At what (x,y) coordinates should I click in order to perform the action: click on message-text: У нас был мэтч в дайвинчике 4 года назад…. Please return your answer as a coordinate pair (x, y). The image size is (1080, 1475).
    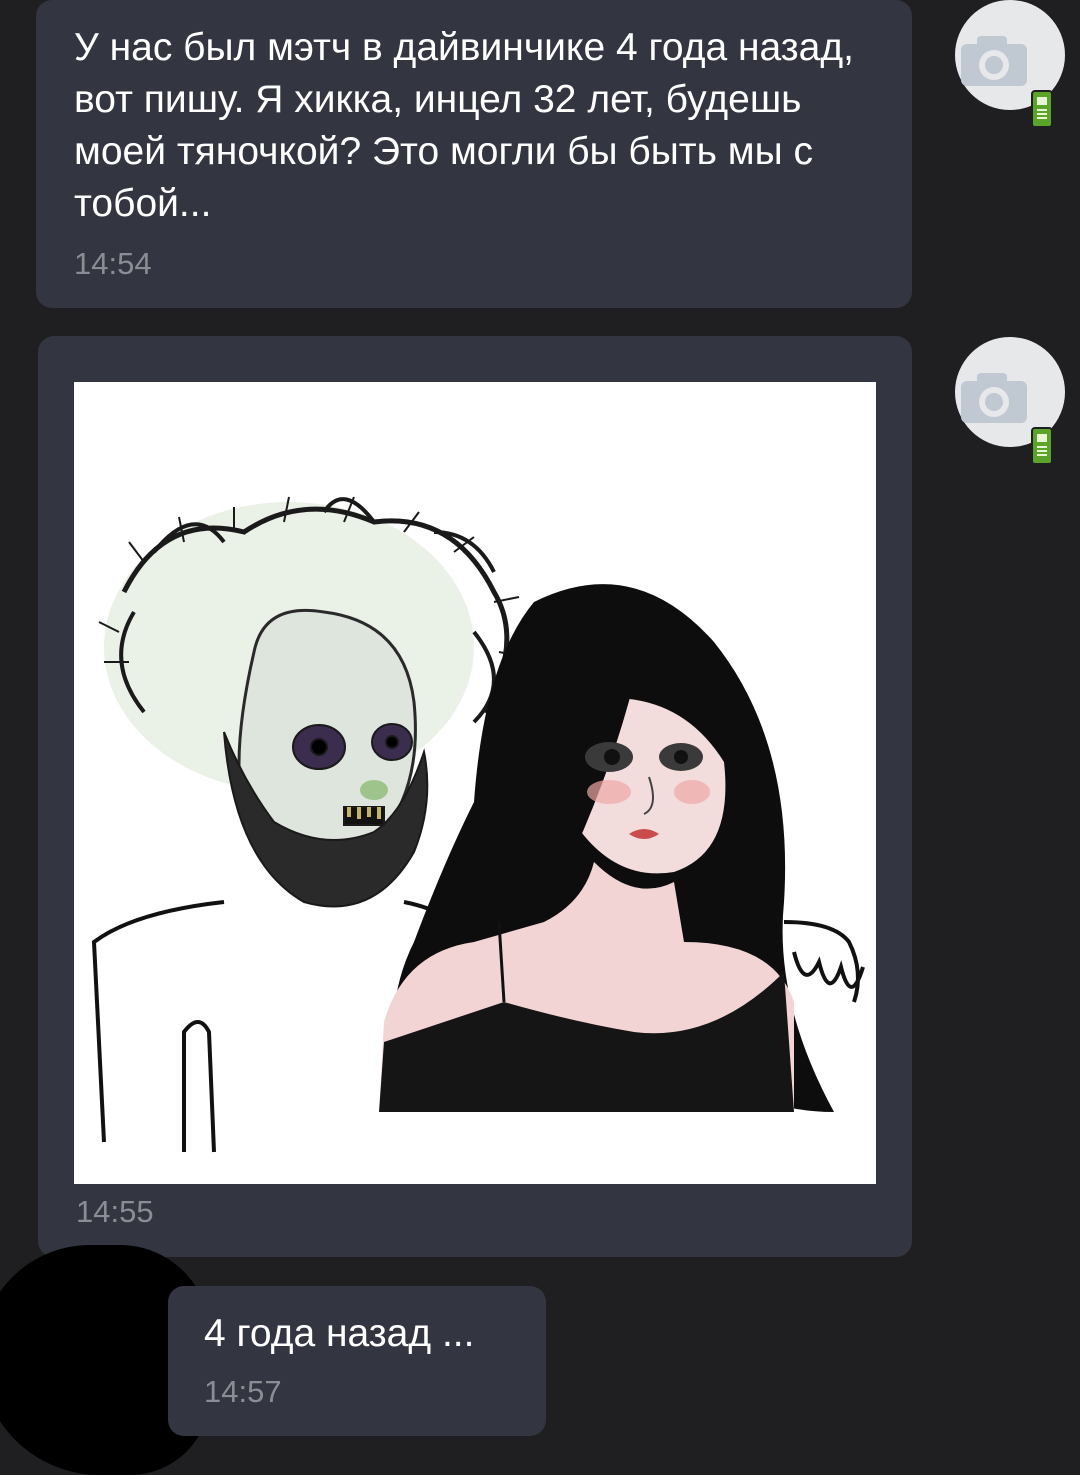
    Looking at the image, I should click on (469, 125).